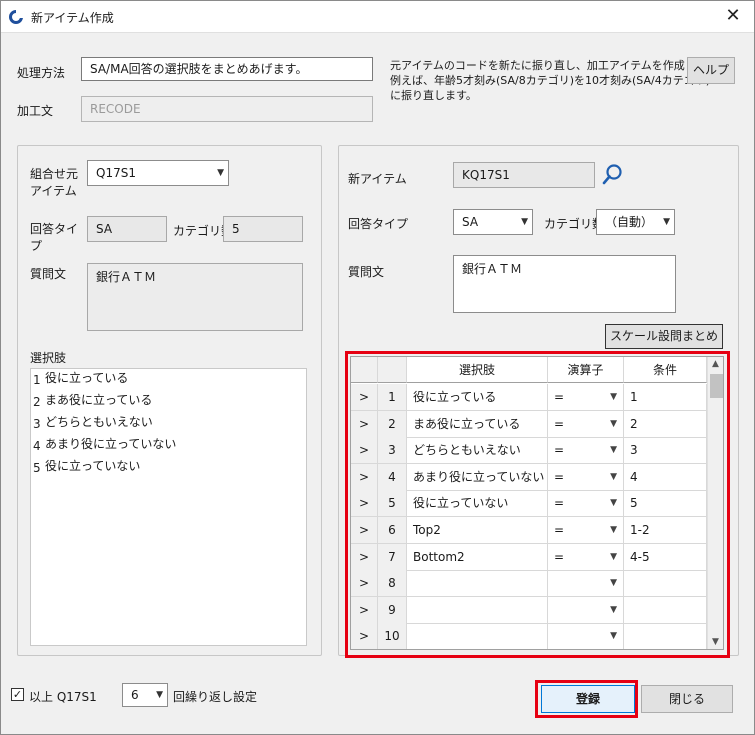  Describe the element at coordinates (477, 451) in the screenshot. I see `choice-cell: どちらともいえない` at that location.